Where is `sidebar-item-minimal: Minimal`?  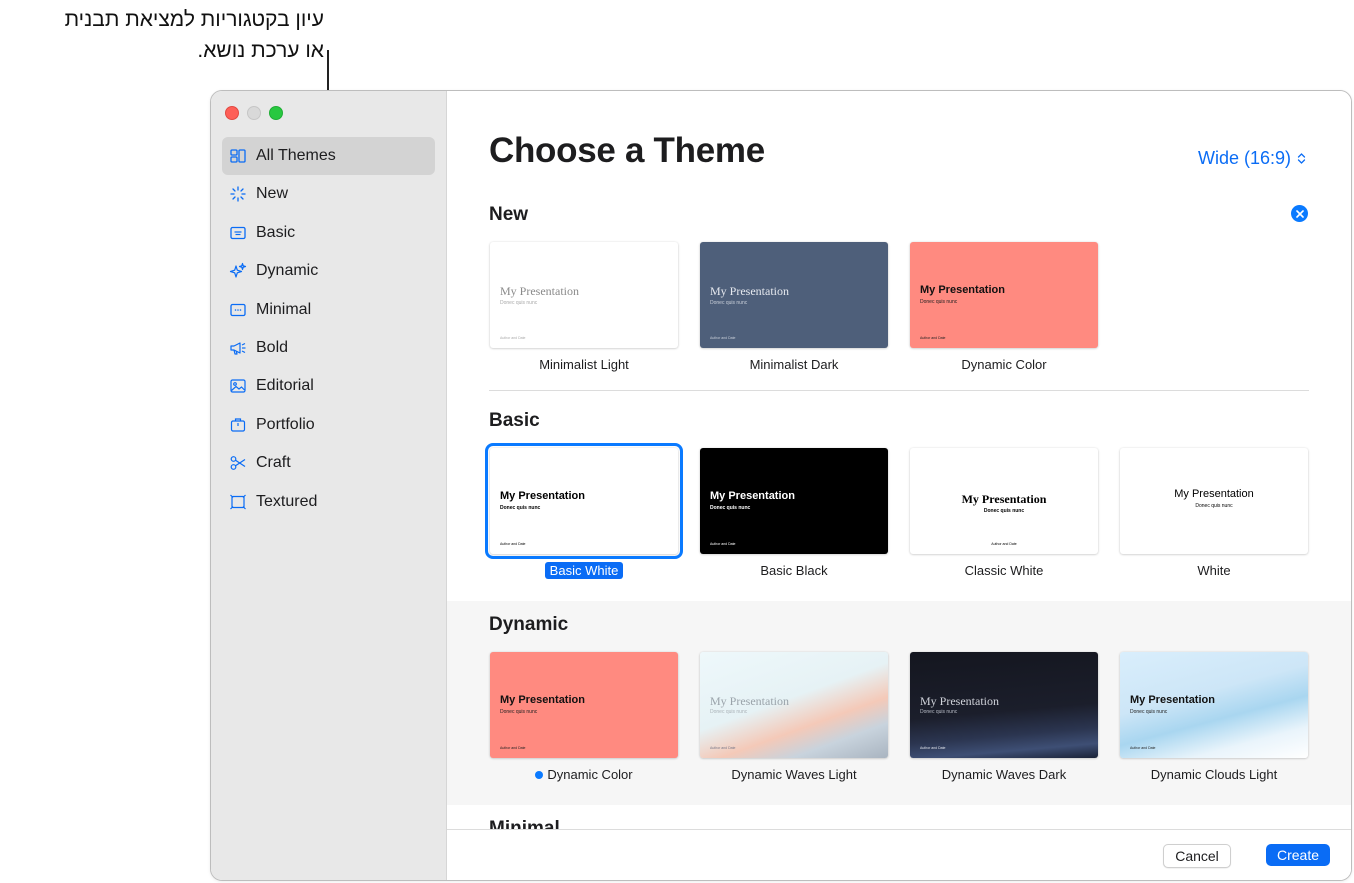
sidebar-item-minimal: Minimal is located at coordinates (328, 310).